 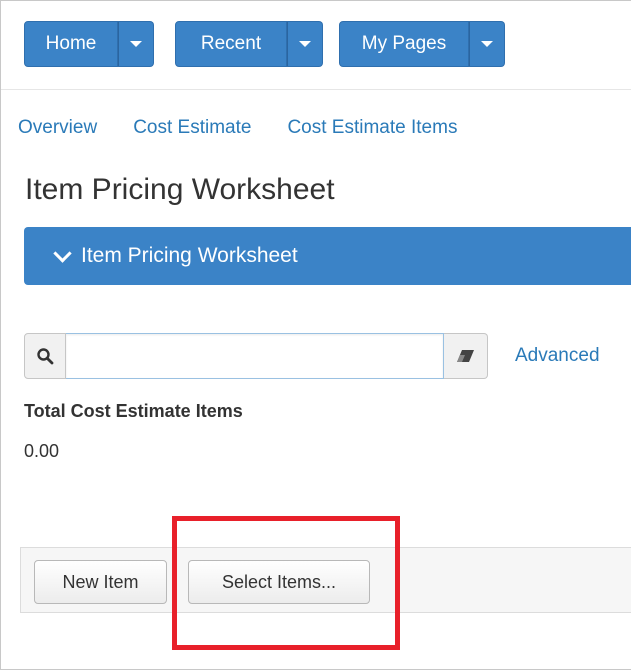 I want to click on panel-title: Item Pricing Worksheet, so click(x=189, y=255).